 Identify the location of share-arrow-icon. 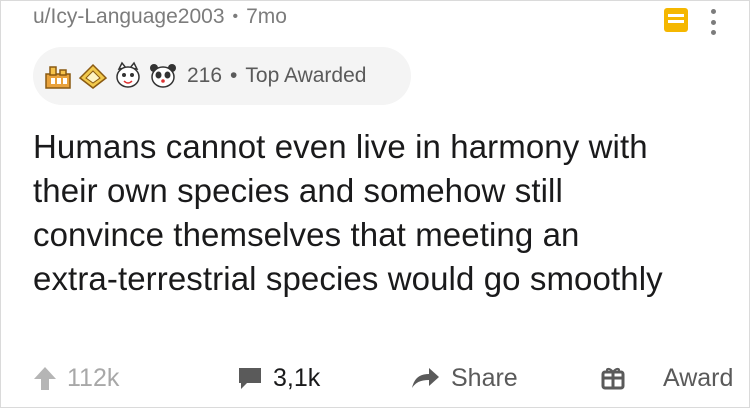
(425, 378).